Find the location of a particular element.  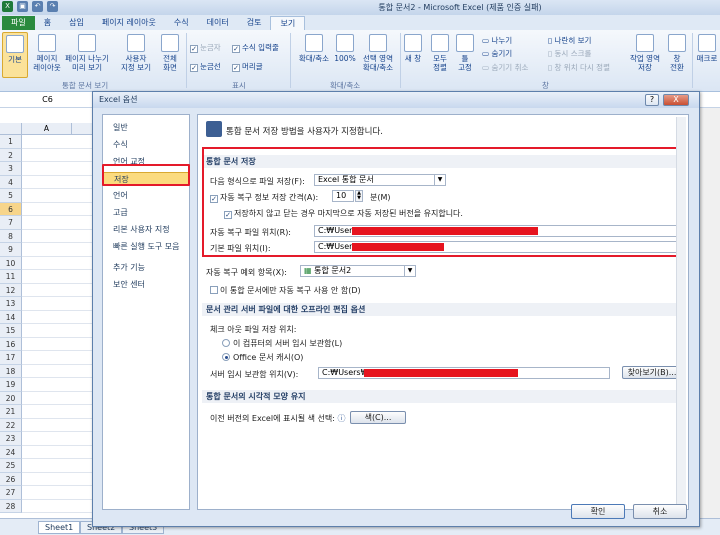

row-header: 8 is located at coordinates (11, 236).